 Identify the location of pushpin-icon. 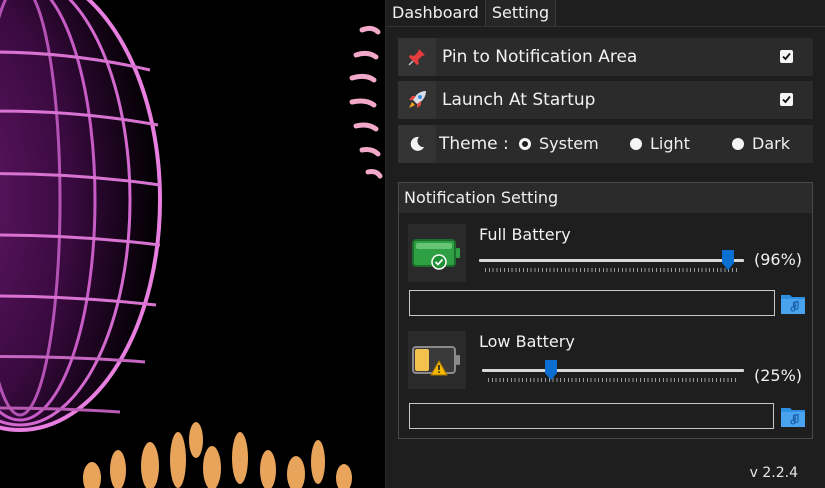
(417, 57).